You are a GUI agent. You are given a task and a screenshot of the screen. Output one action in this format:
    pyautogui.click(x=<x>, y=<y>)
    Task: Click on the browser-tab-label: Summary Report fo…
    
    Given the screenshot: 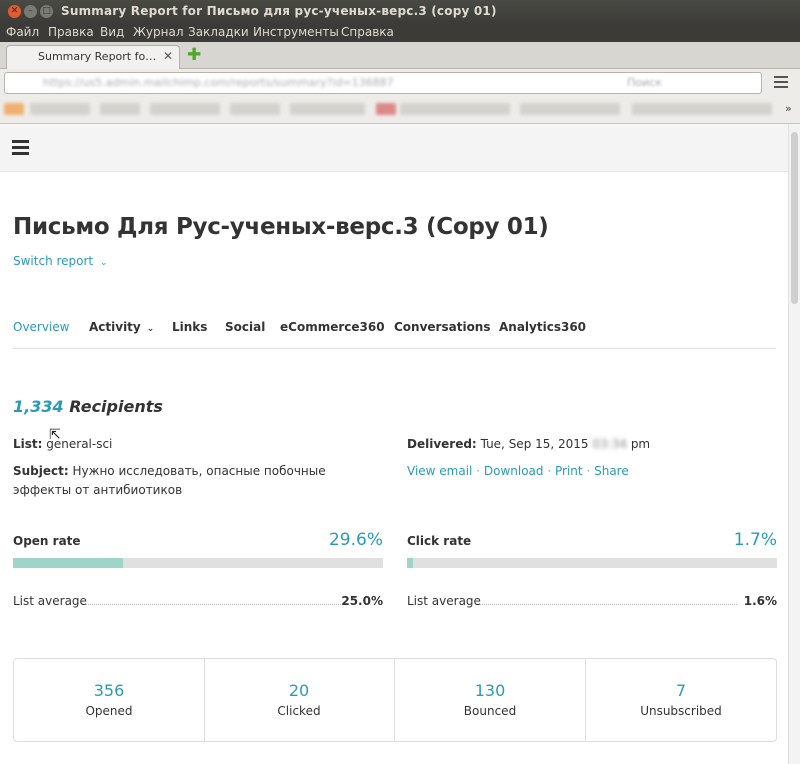 What is the action you would take?
    pyautogui.click(x=97, y=56)
    